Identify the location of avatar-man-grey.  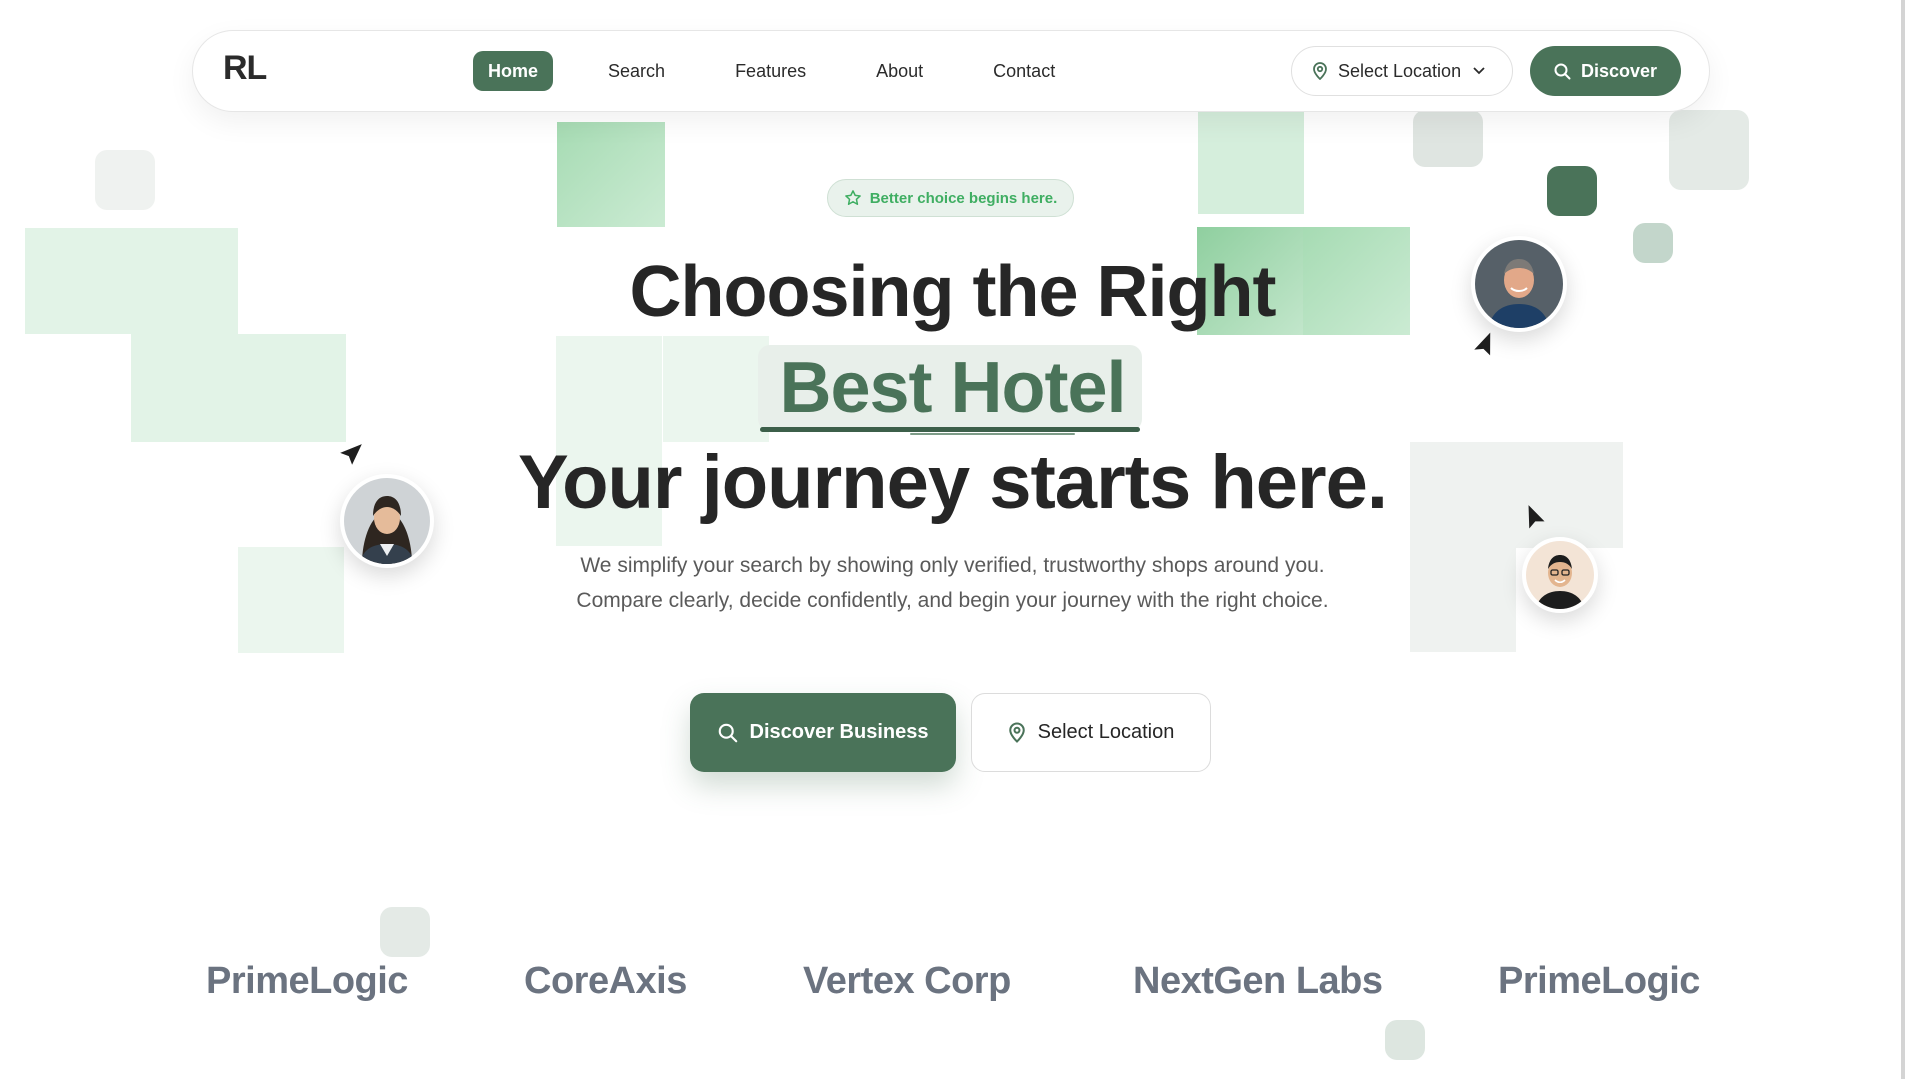
(1519, 284).